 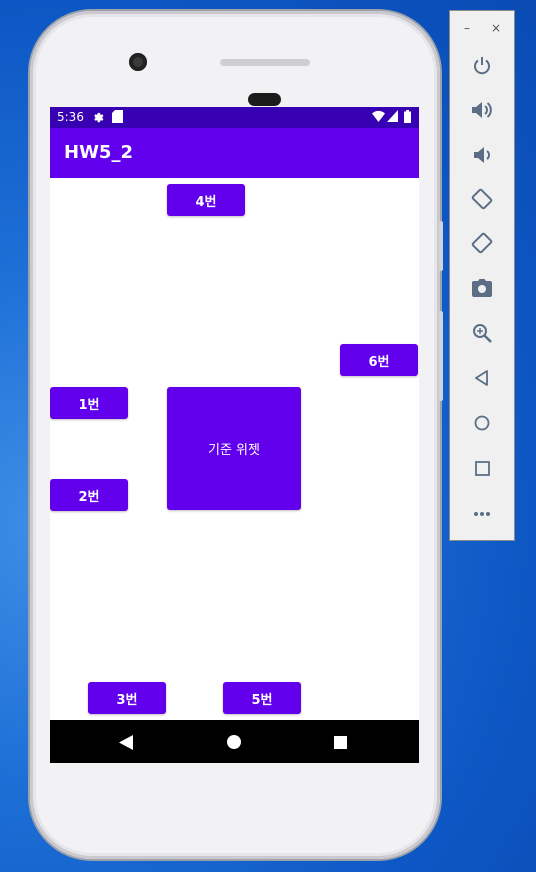 What do you see at coordinates (89, 403) in the screenshot?
I see `button-1: 1번` at bounding box center [89, 403].